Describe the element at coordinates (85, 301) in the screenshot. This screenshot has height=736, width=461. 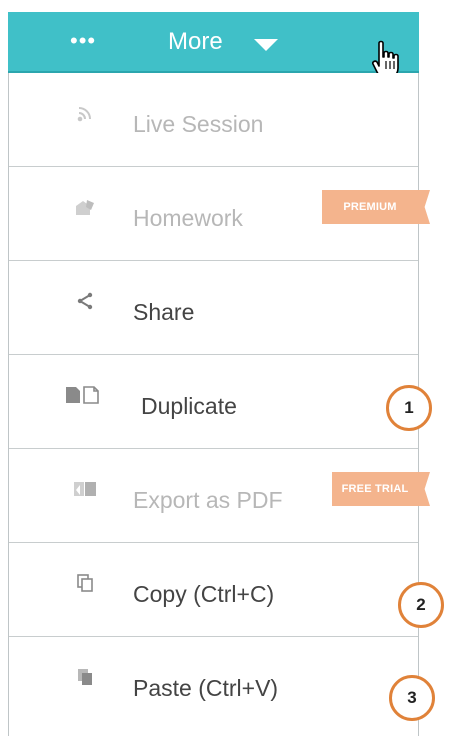
I see `share-icon` at that location.